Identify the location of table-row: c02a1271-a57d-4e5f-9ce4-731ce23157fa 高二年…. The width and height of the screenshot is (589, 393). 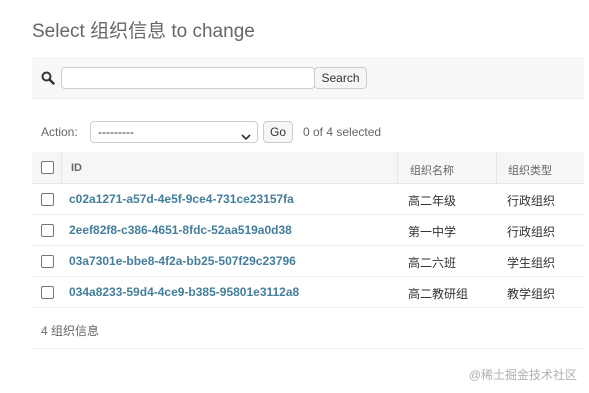
(308, 199).